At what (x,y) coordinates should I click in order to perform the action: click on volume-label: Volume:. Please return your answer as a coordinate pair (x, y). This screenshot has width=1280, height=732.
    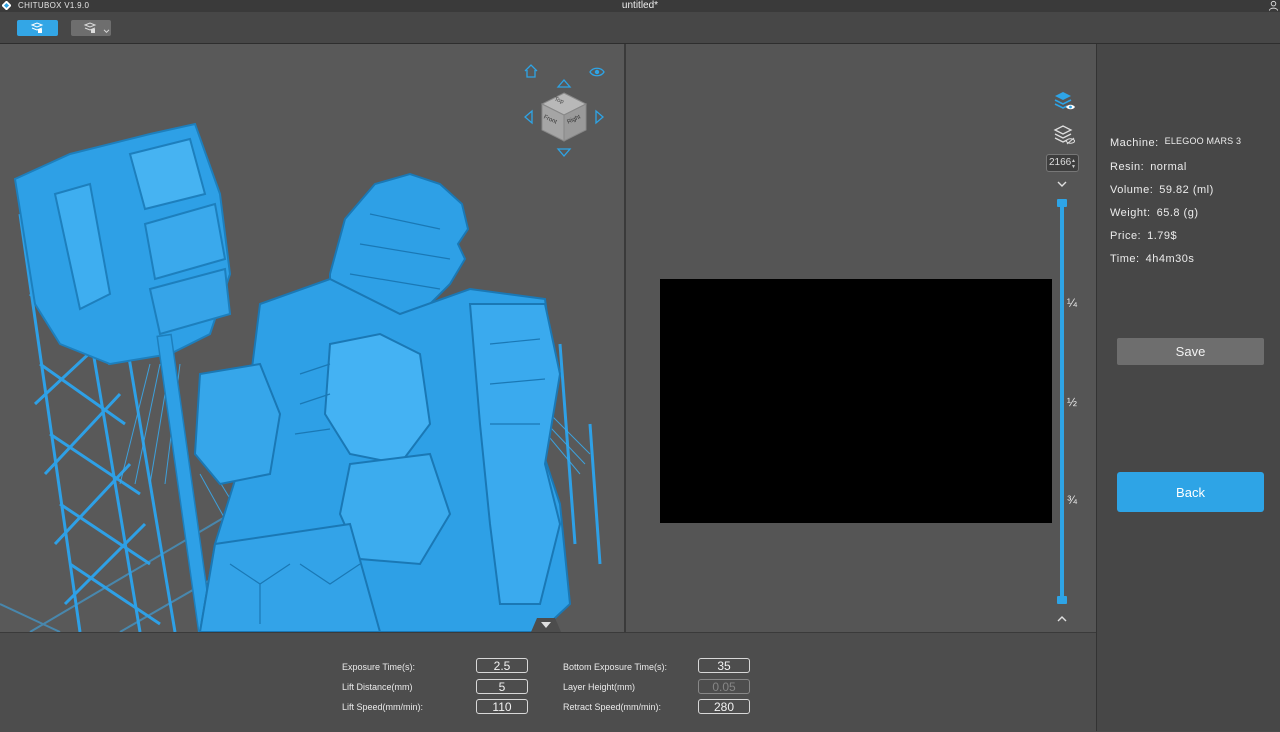
    Looking at the image, I should click on (1132, 190).